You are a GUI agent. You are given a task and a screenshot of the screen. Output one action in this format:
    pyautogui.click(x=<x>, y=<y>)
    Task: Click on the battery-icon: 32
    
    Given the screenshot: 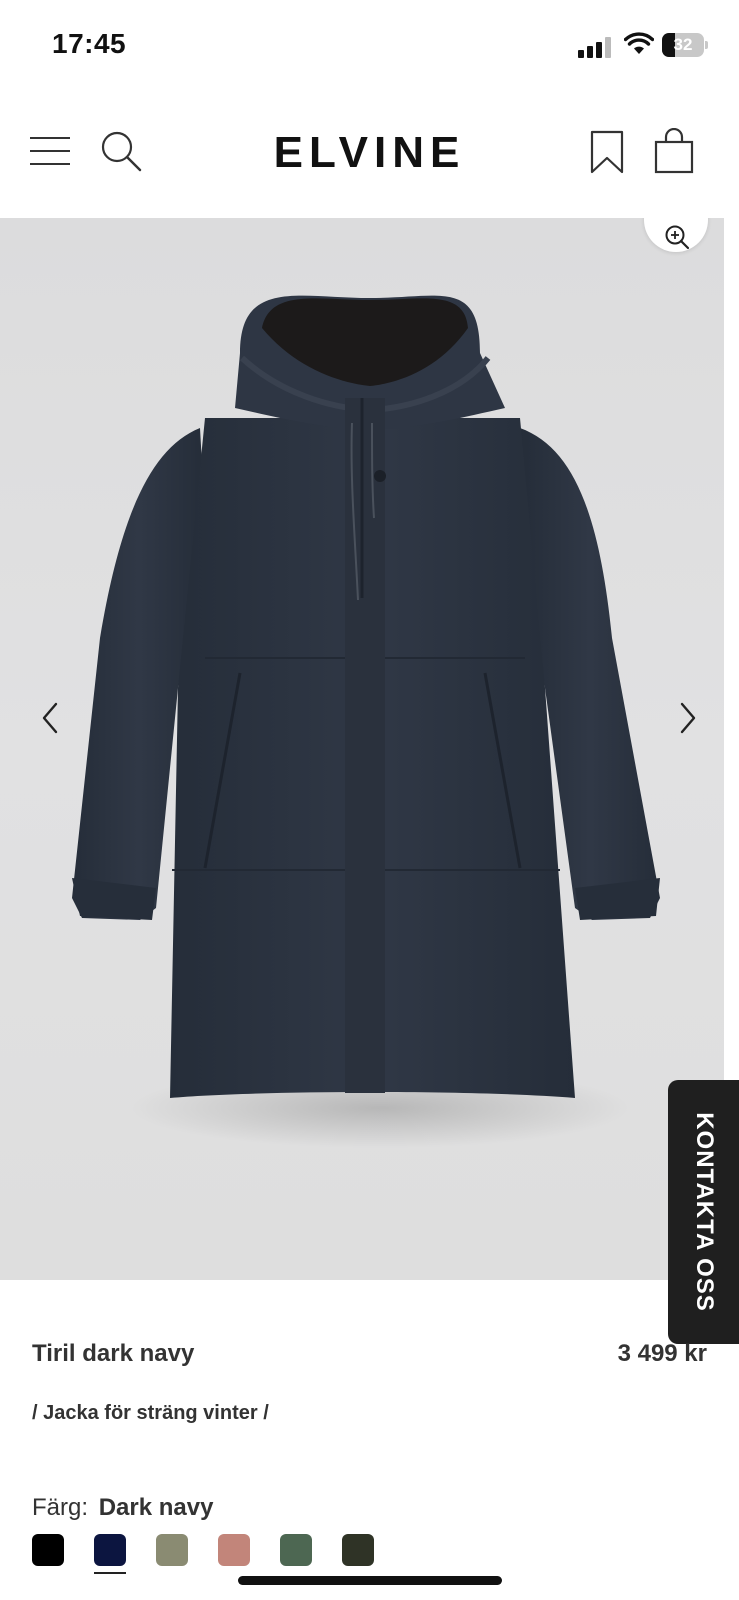 What is the action you would take?
    pyautogui.click(x=685, y=45)
    